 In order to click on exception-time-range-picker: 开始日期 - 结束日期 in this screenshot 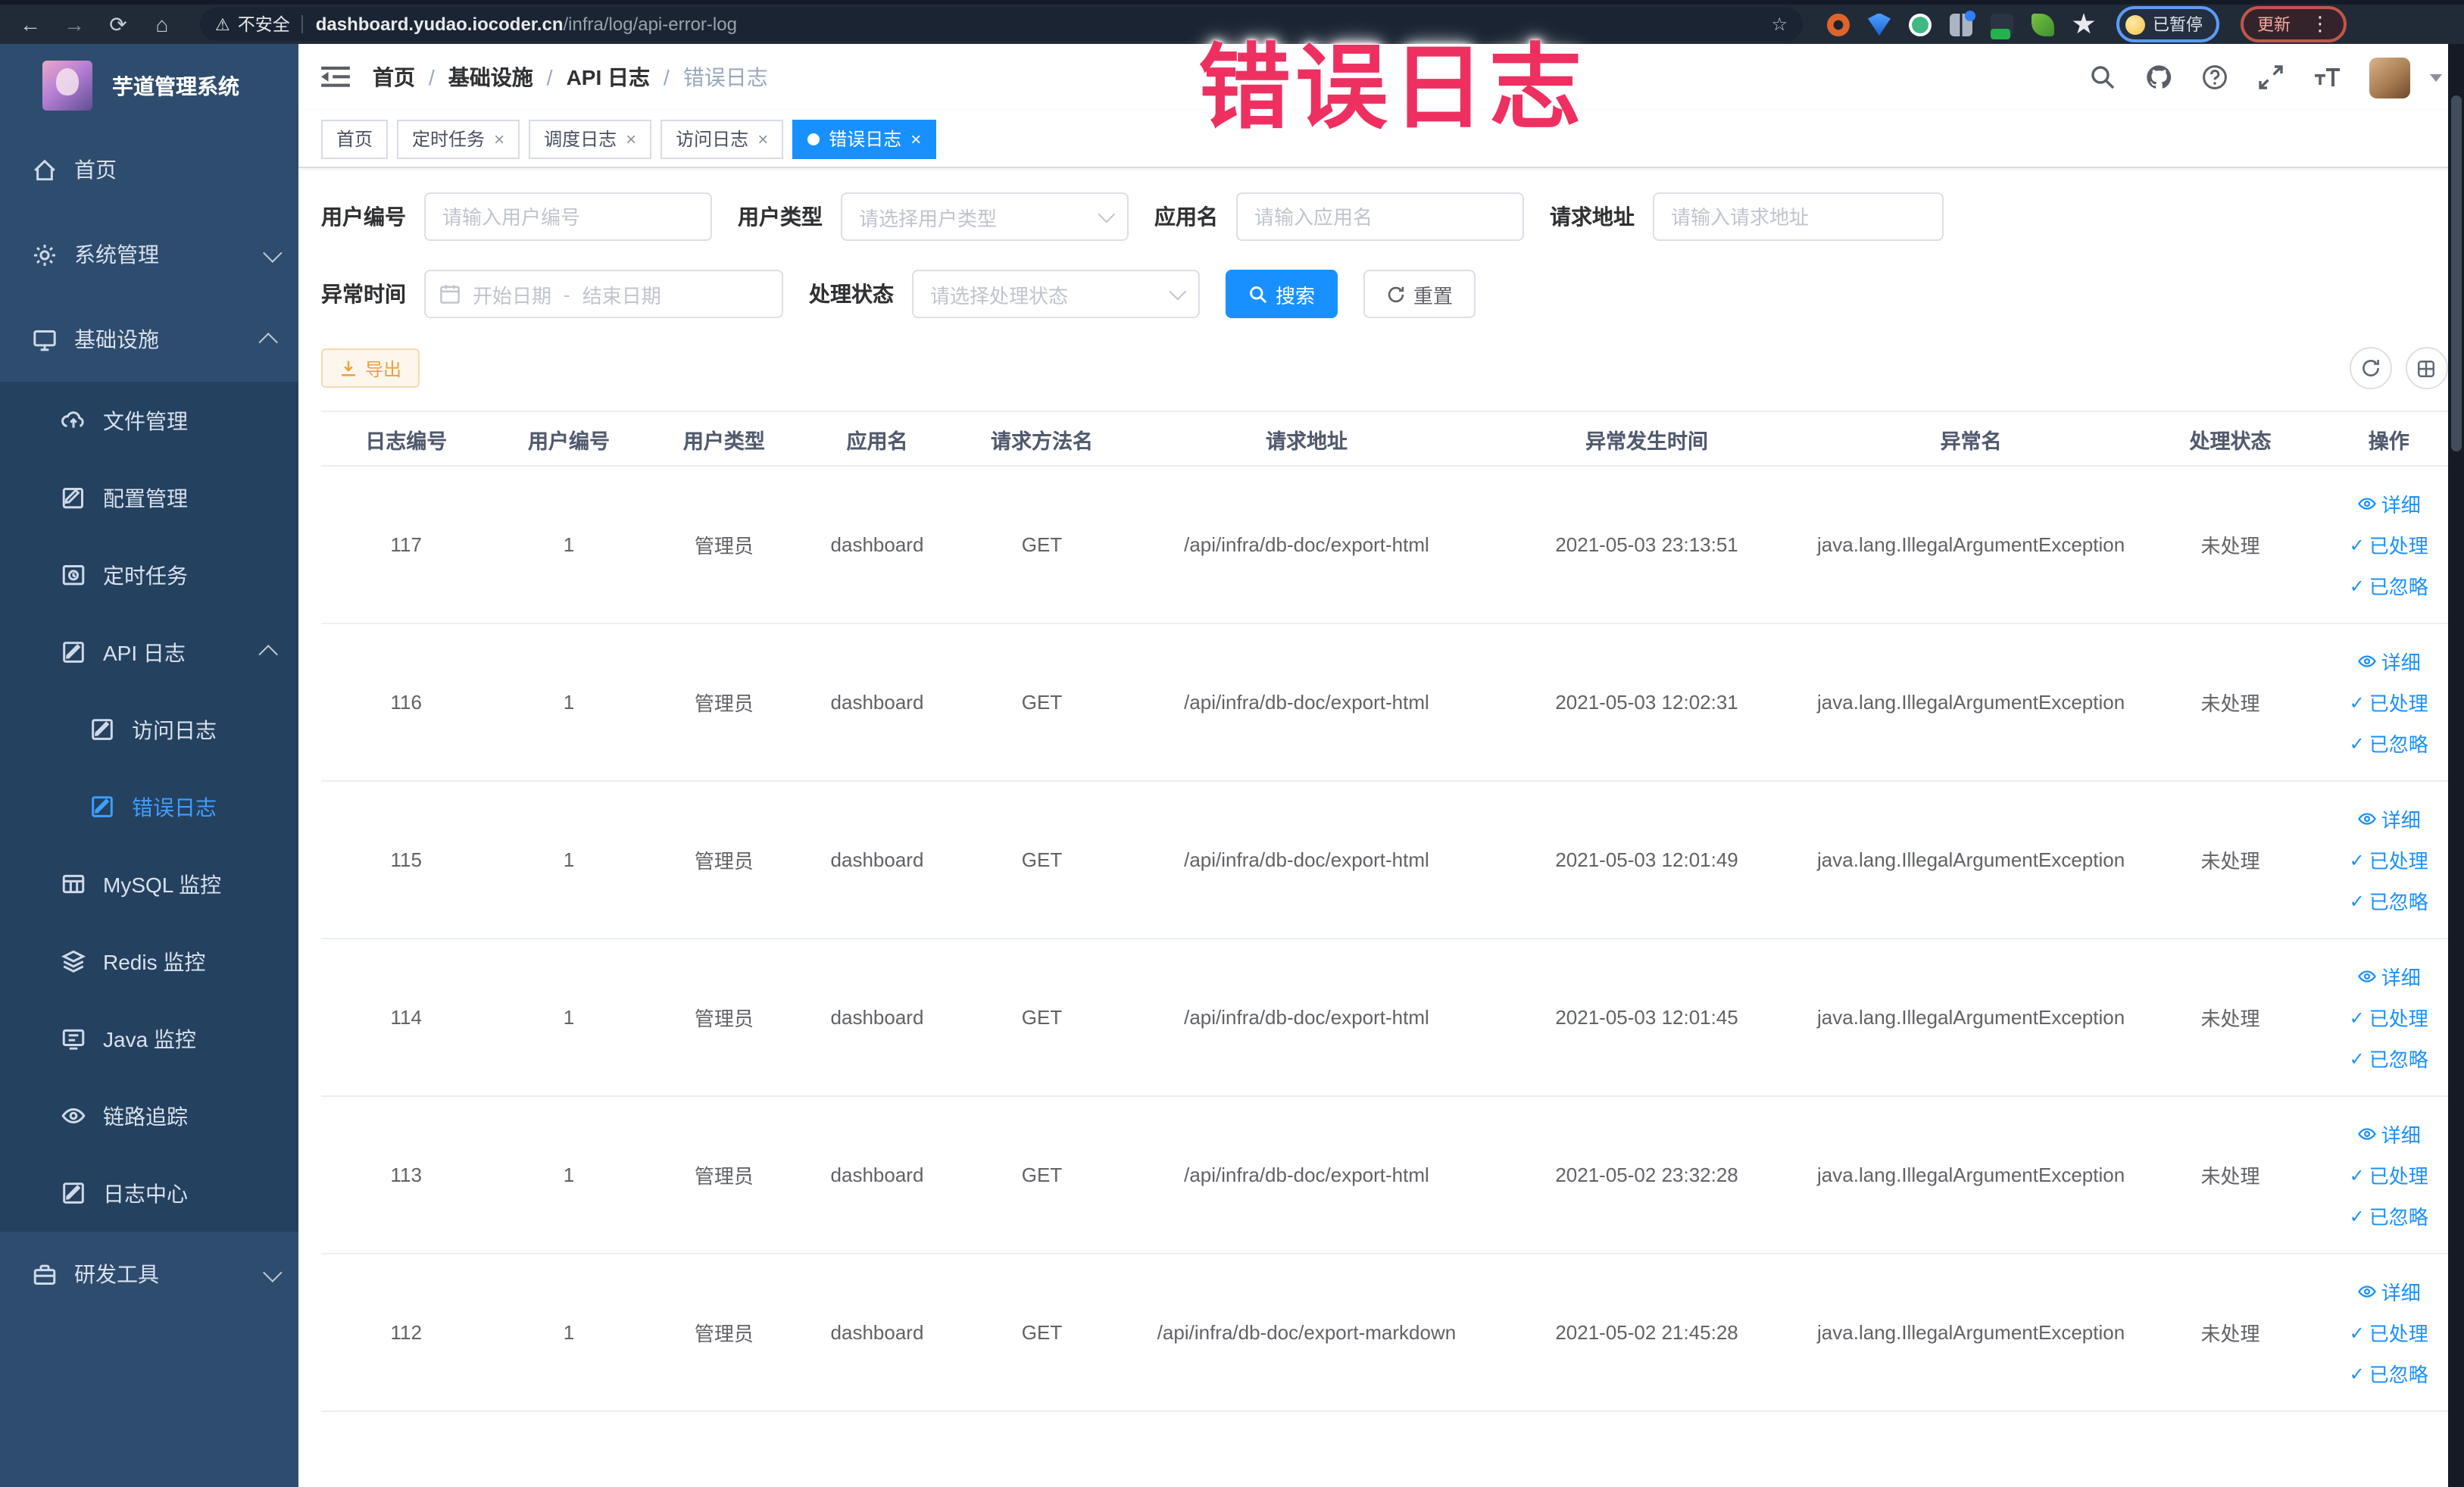, I will do `click(603, 294)`.